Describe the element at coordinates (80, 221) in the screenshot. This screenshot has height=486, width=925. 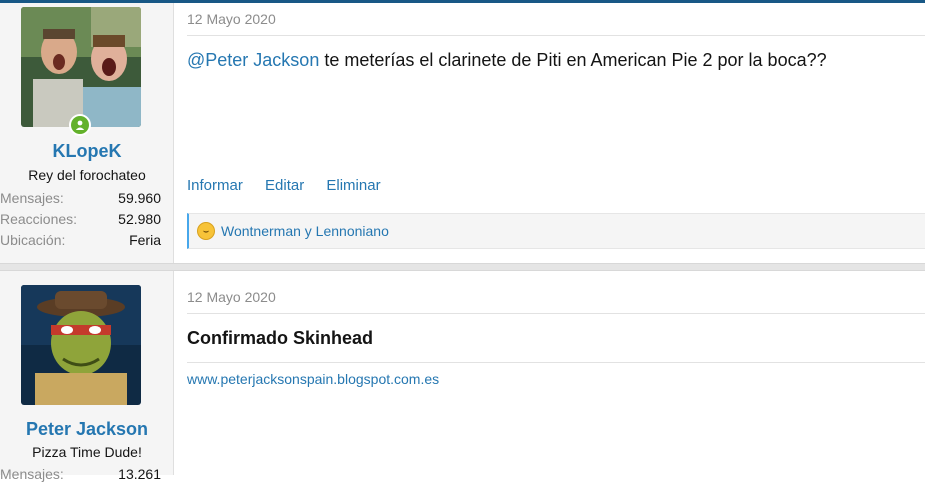
I see `stat-reactions: Reacciones: 52.980` at that location.